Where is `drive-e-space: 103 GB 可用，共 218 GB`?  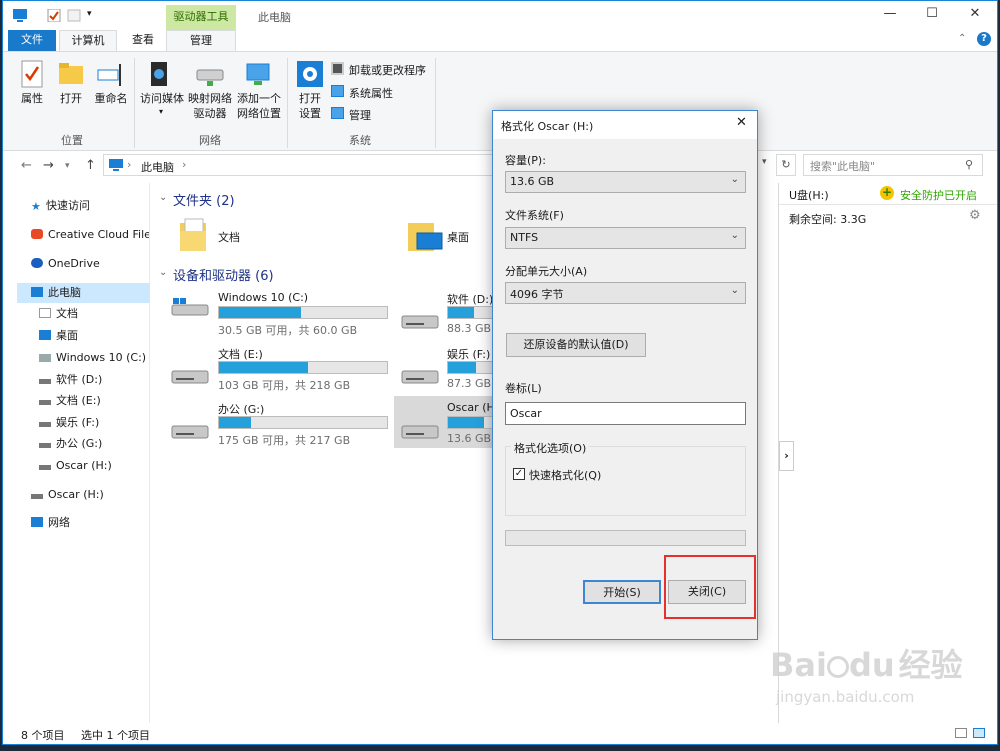
drive-e-space: 103 GB 可用，共 218 GB is located at coordinates (284, 385).